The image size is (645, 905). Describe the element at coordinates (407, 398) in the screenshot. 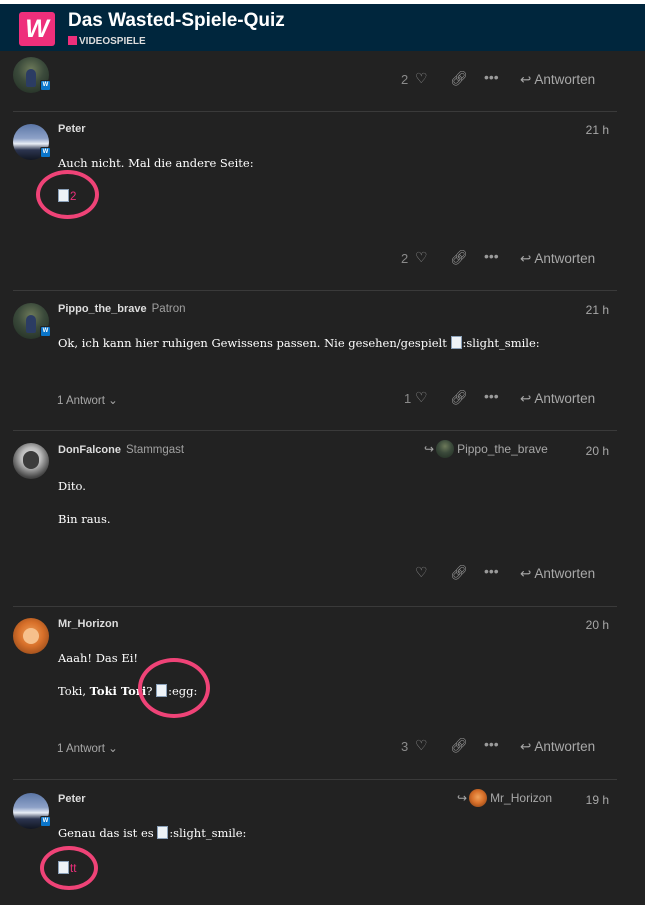

I see `like-count: 1` at that location.